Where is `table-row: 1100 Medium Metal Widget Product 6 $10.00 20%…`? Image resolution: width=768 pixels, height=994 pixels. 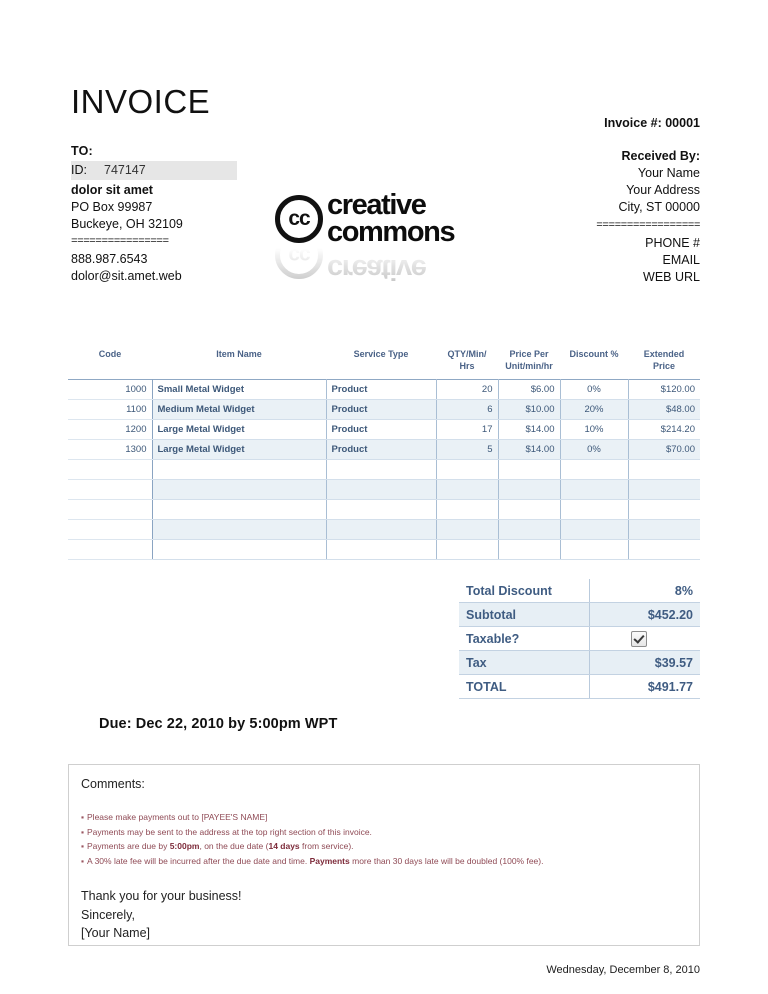
table-row: 1100 Medium Metal Widget Product 6 $10.00 20%… is located at coordinates (384, 409).